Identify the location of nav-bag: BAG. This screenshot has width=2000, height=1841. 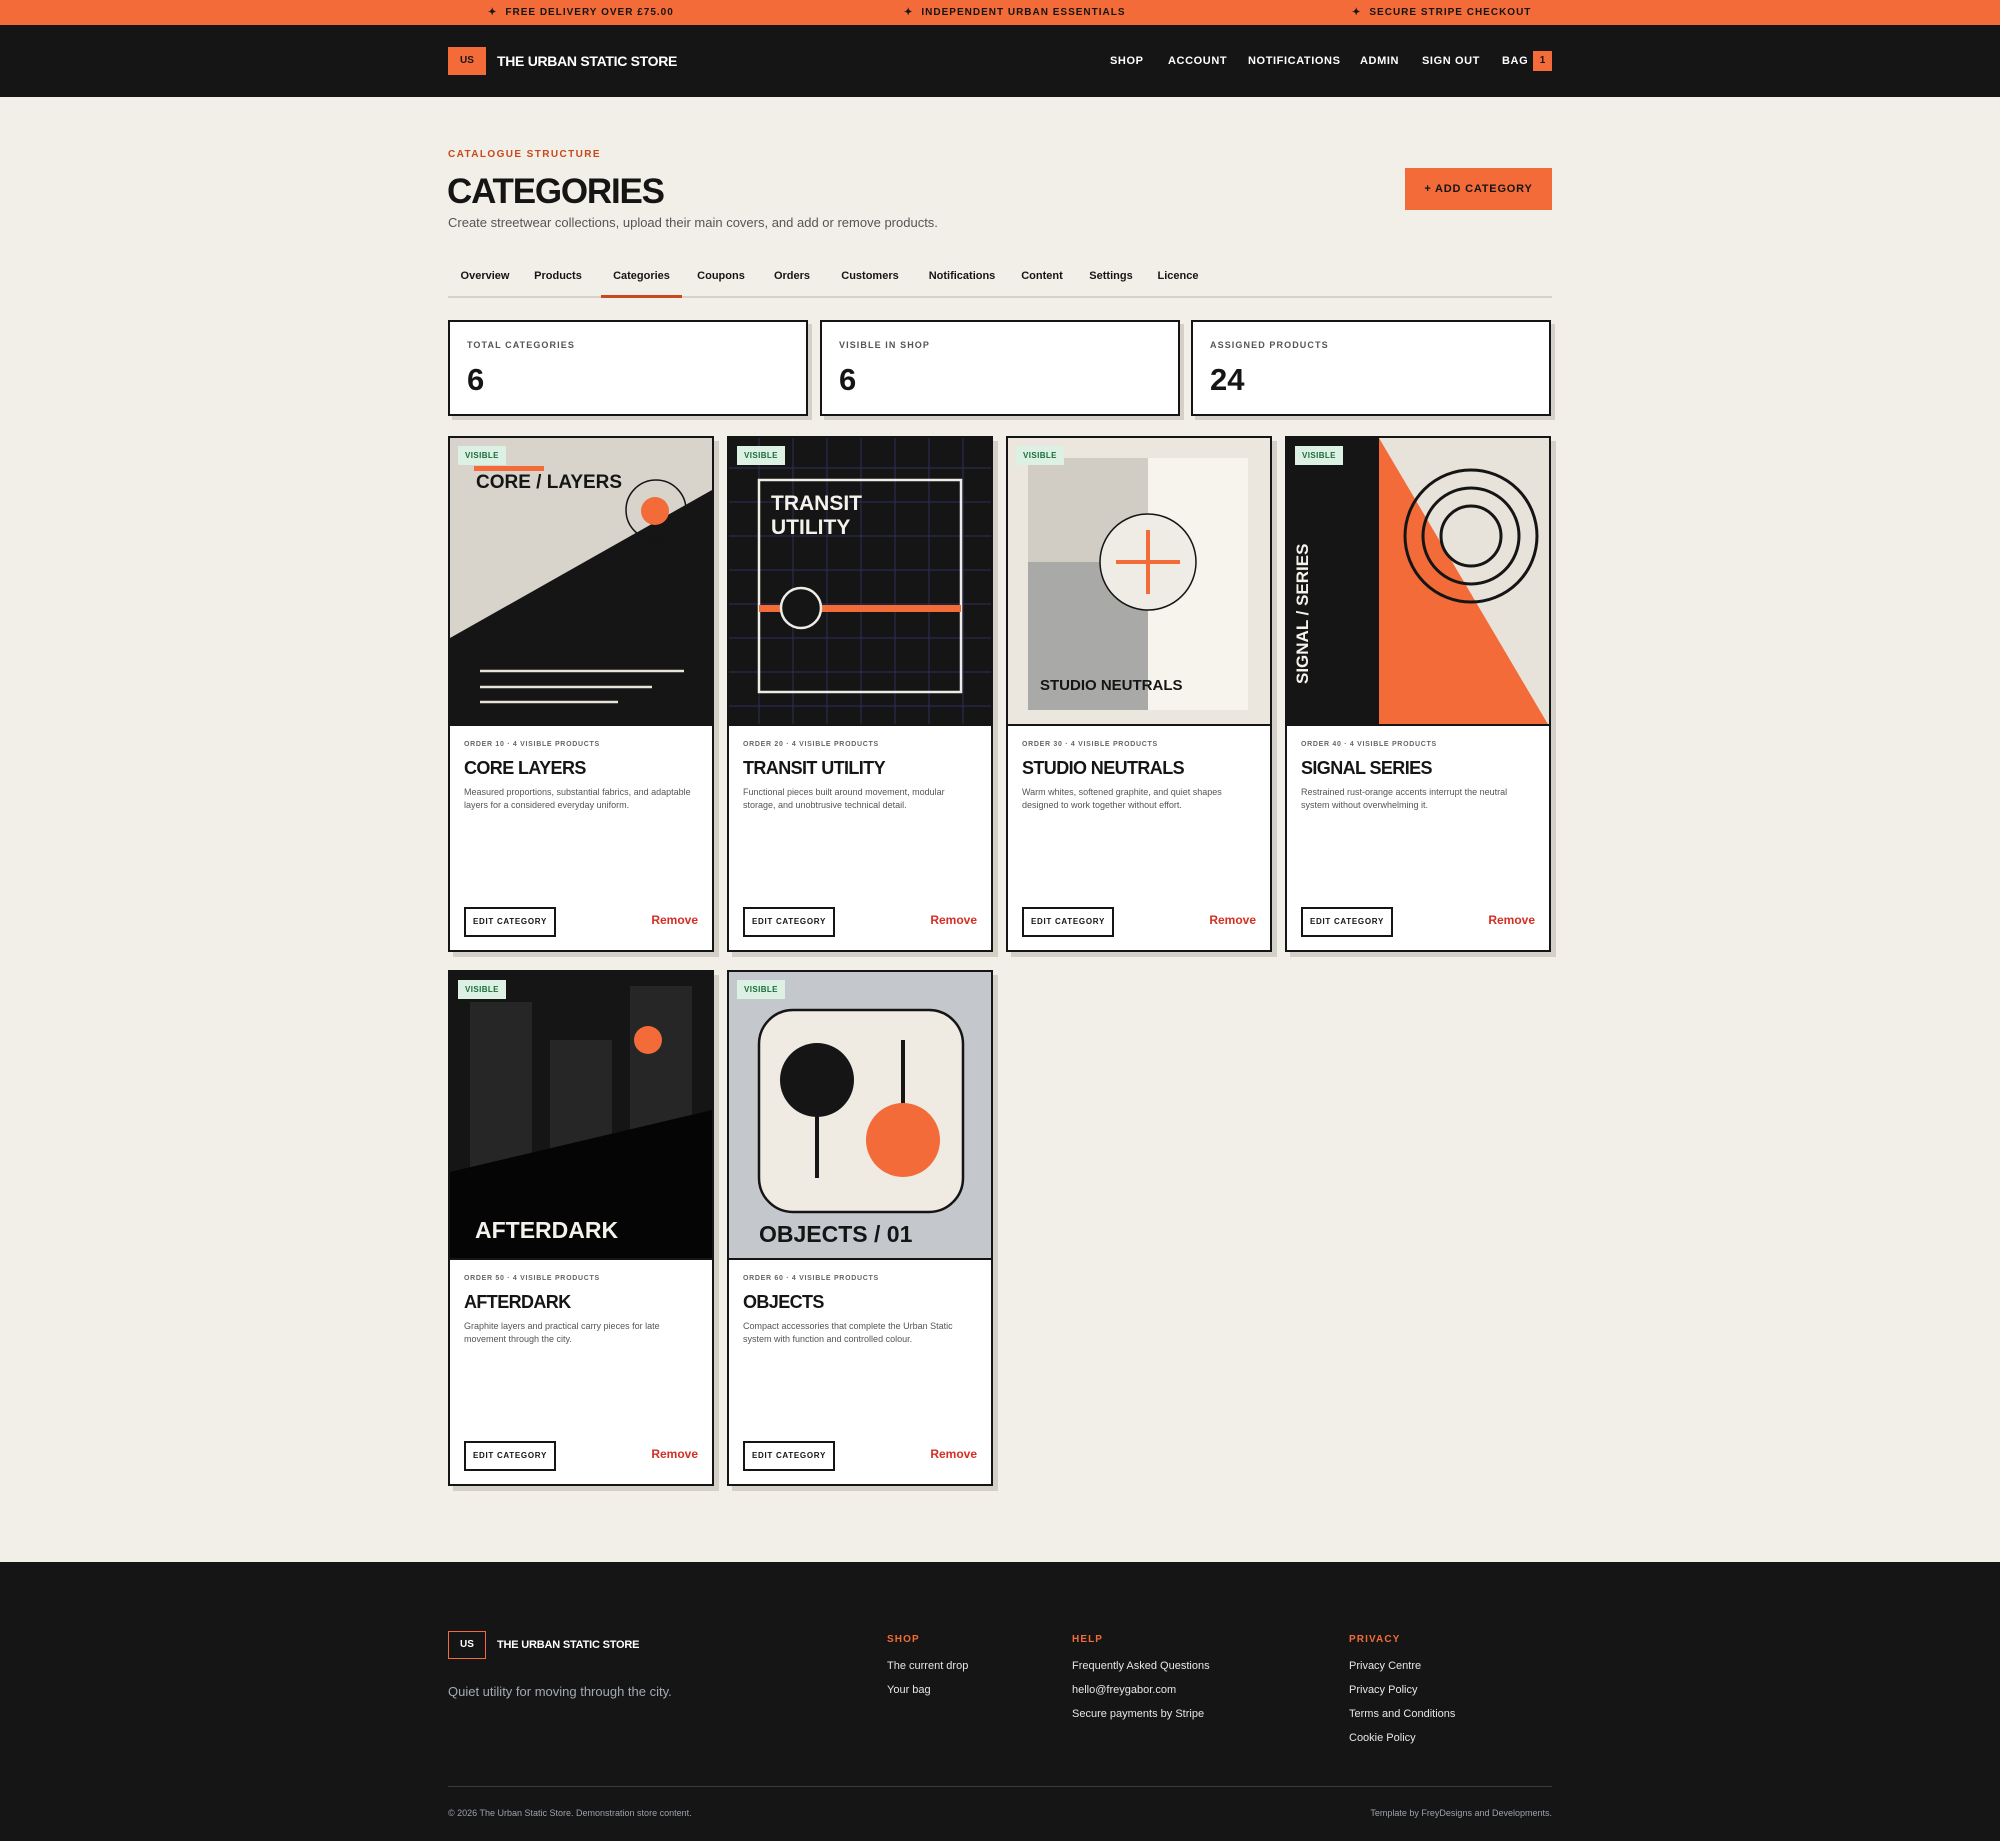
(1515, 61).